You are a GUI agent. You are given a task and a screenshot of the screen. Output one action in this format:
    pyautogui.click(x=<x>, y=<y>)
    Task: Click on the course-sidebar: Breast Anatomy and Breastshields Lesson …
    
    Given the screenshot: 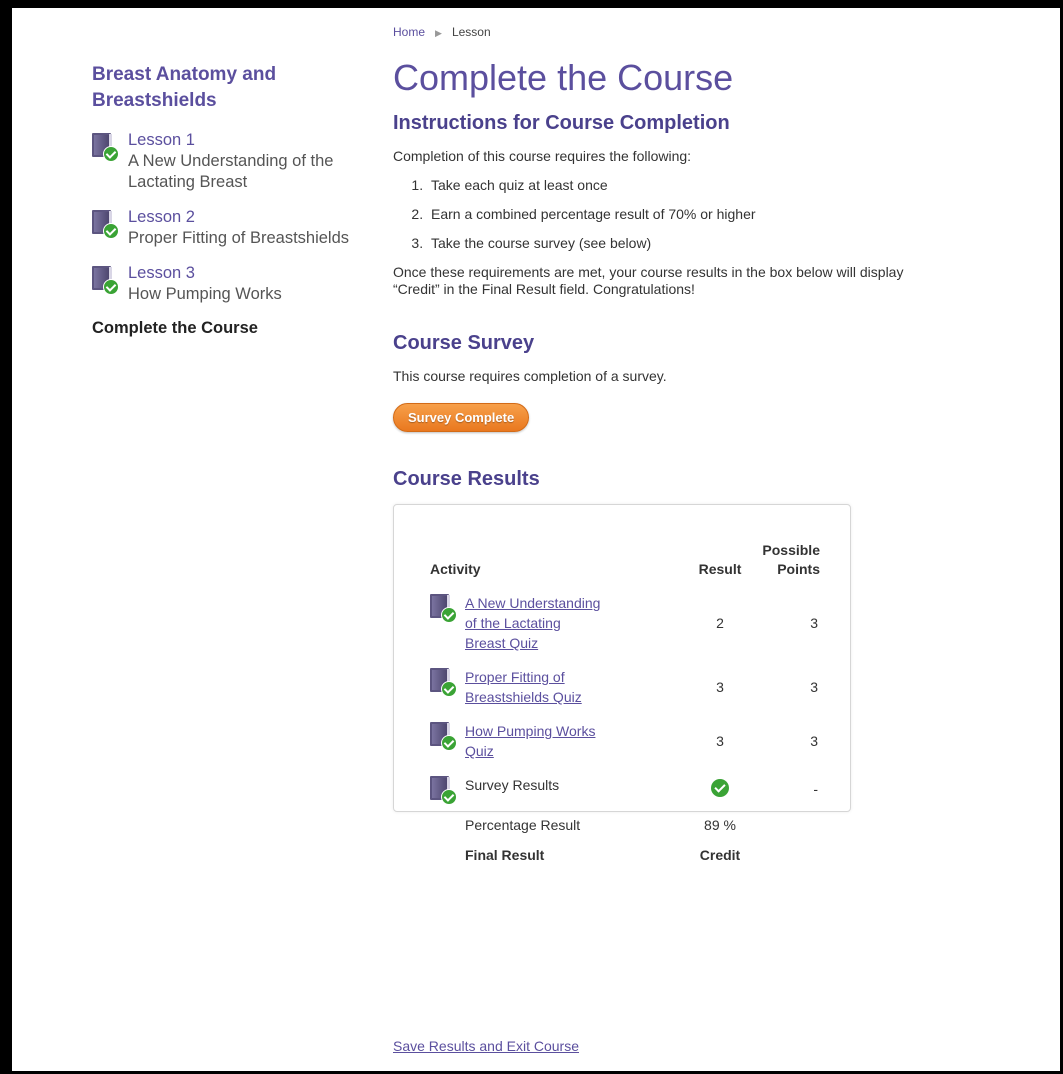 What is the action you would take?
    pyautogui.click(x=232, y=200)
    